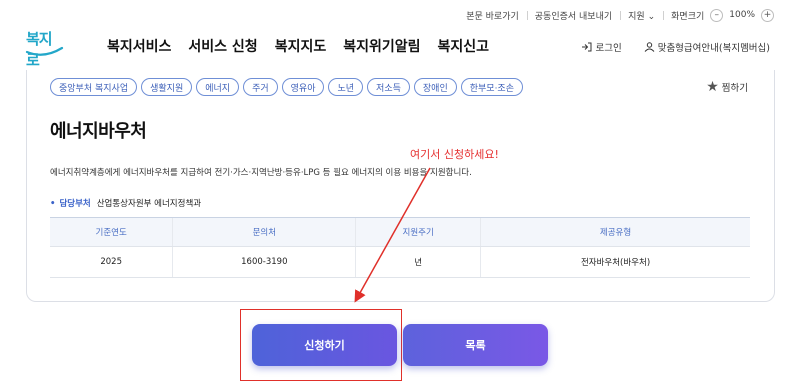  Describe the element at coordinates (388, 87) in the screenshot. I see `tag-chip: 저소득` at that location.